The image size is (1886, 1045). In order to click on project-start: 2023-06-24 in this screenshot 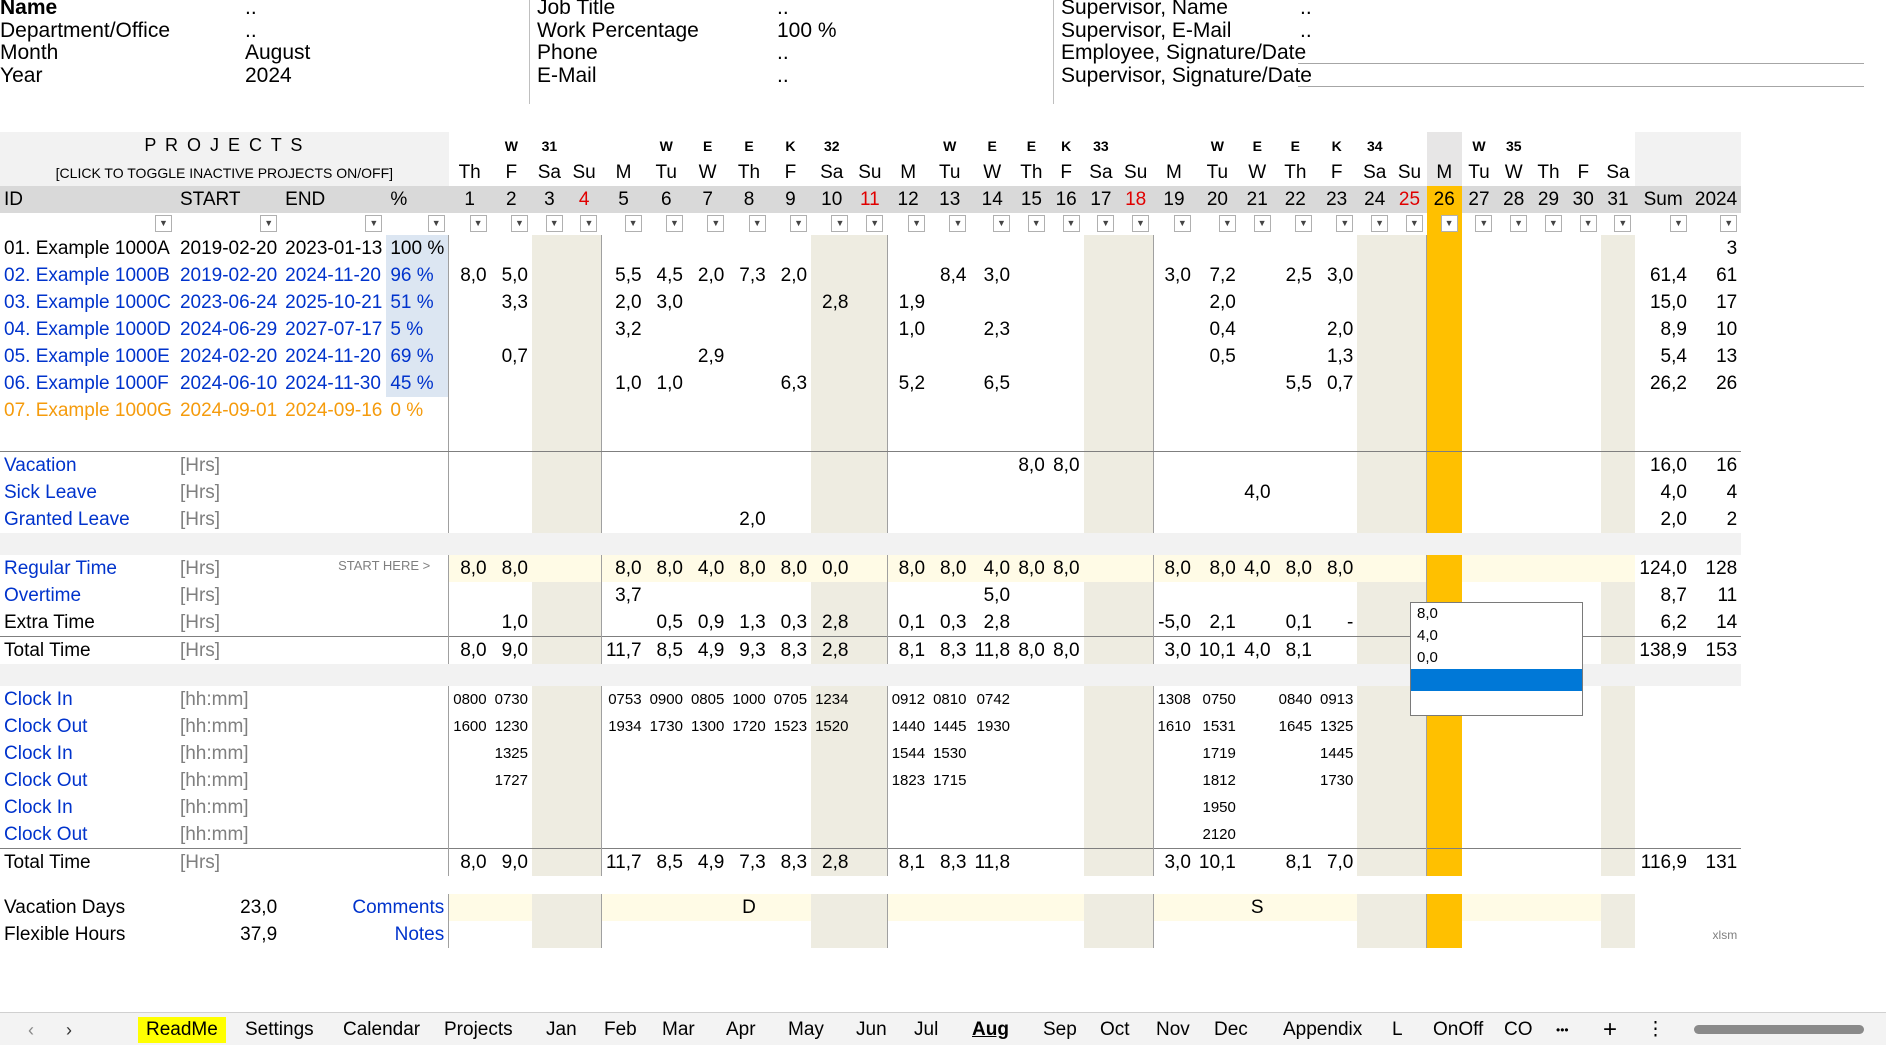, I will do `click(228, 302)`.